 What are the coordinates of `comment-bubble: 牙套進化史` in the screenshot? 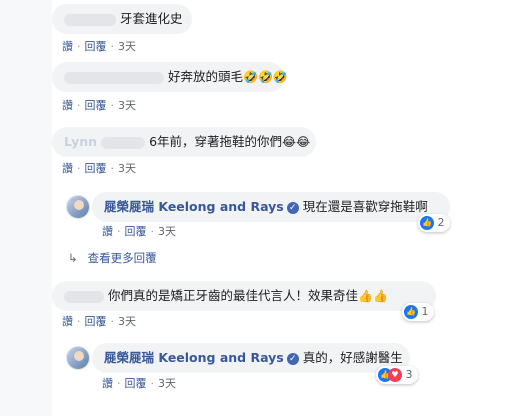 It's located at (122, 19).